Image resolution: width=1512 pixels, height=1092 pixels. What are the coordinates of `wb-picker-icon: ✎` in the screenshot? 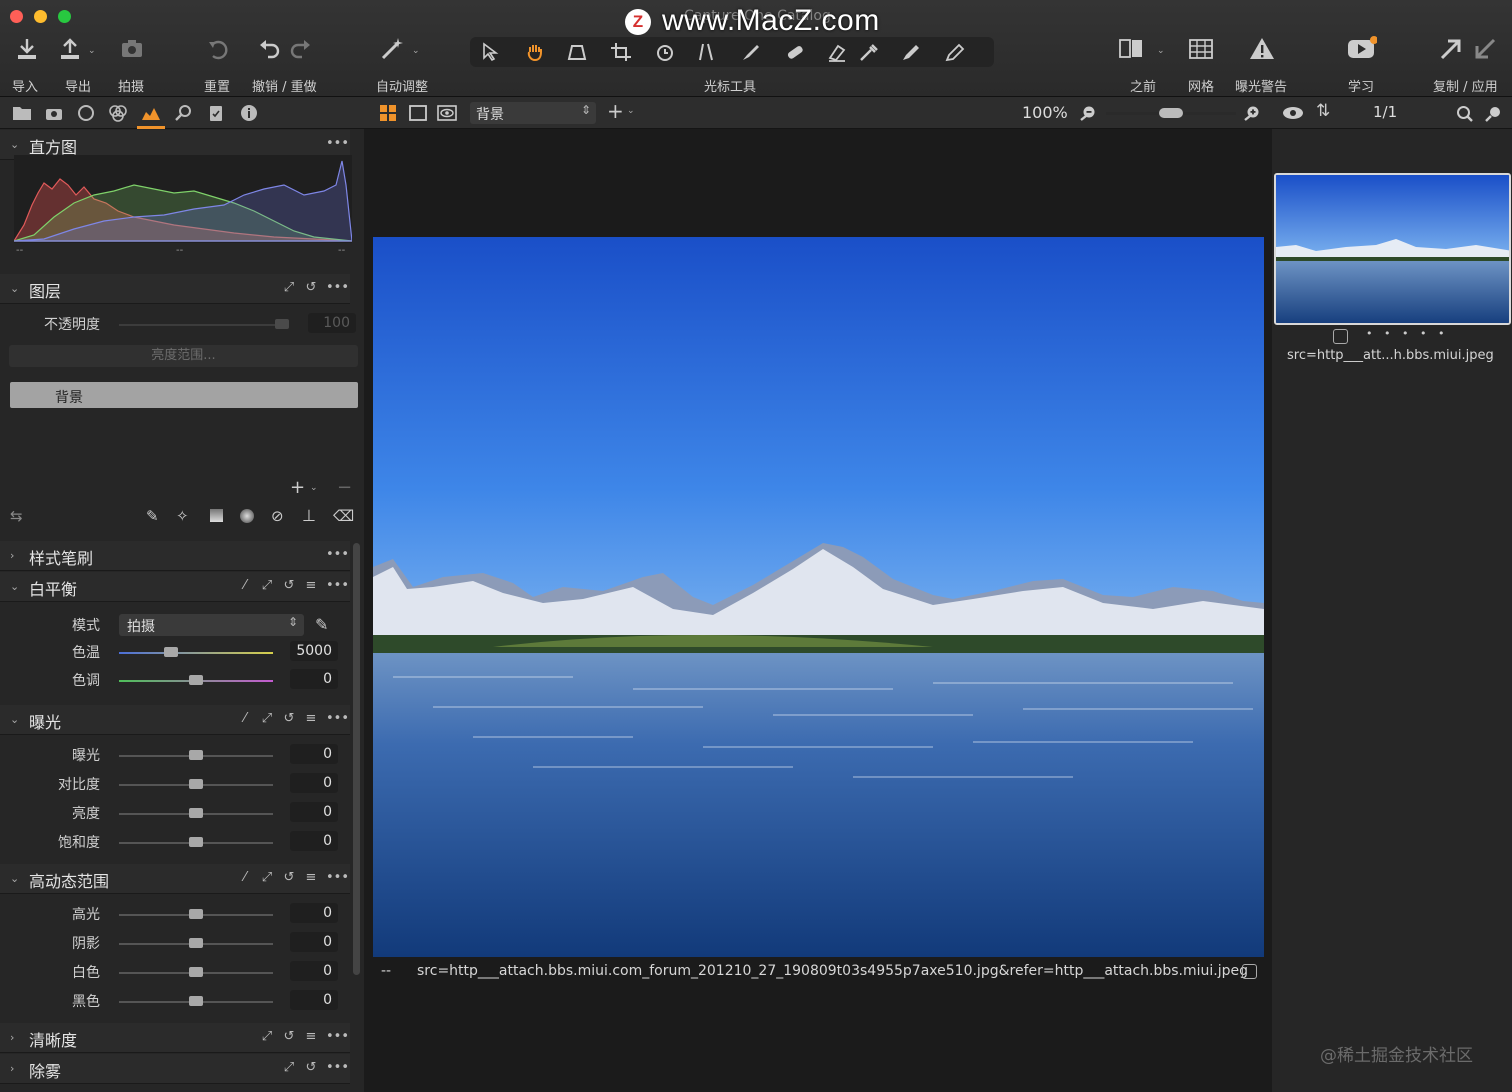 It's located at (321, 624).